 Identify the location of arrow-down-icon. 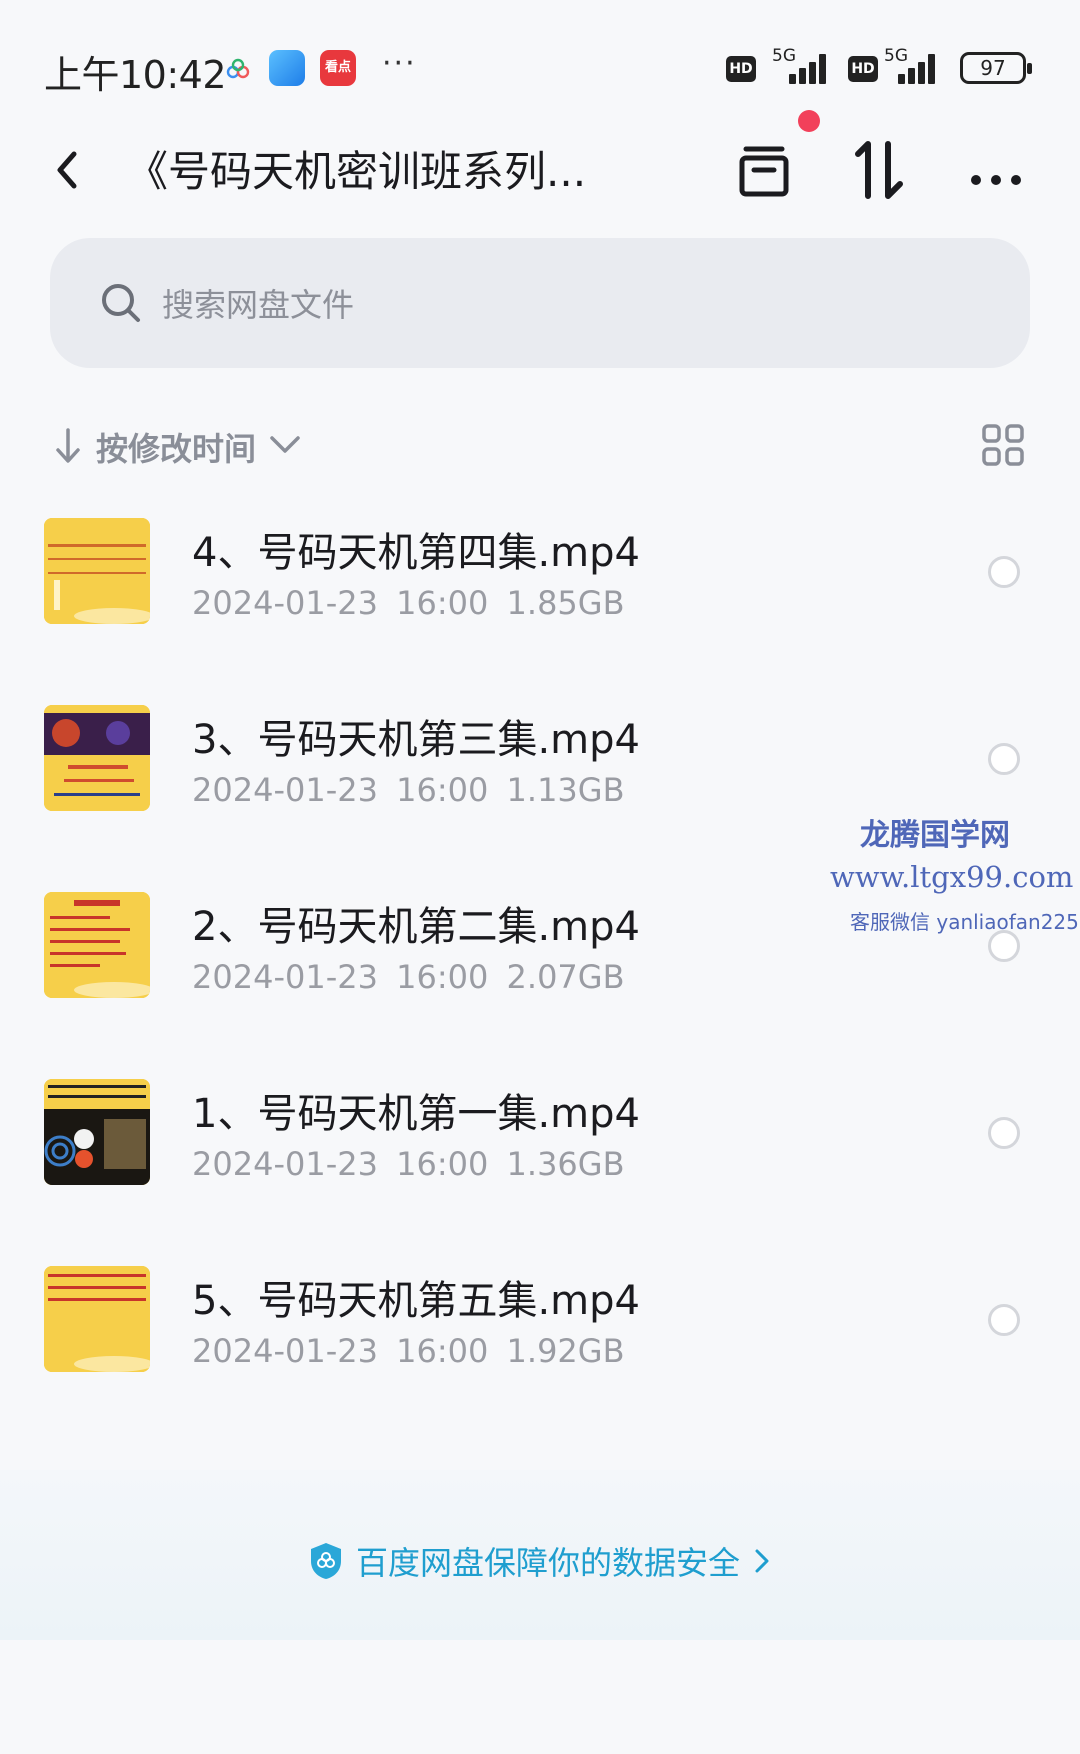
(68, 446).